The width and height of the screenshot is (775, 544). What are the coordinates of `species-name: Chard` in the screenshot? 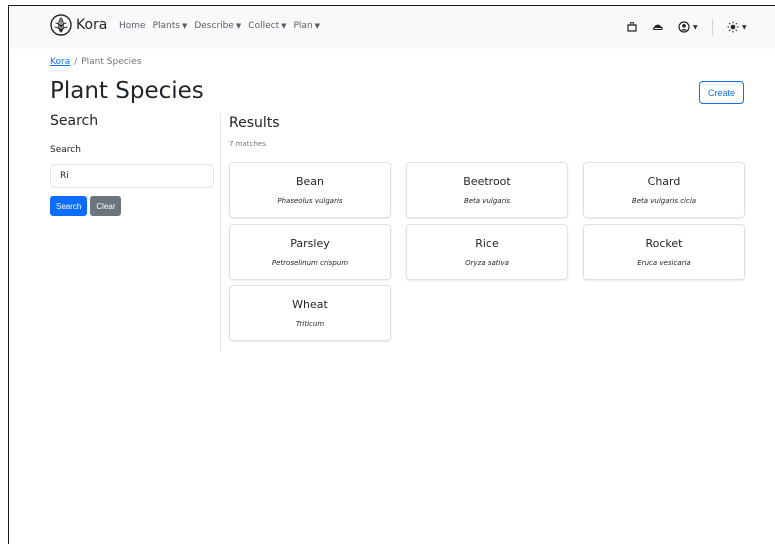 It's located at (664, 181).